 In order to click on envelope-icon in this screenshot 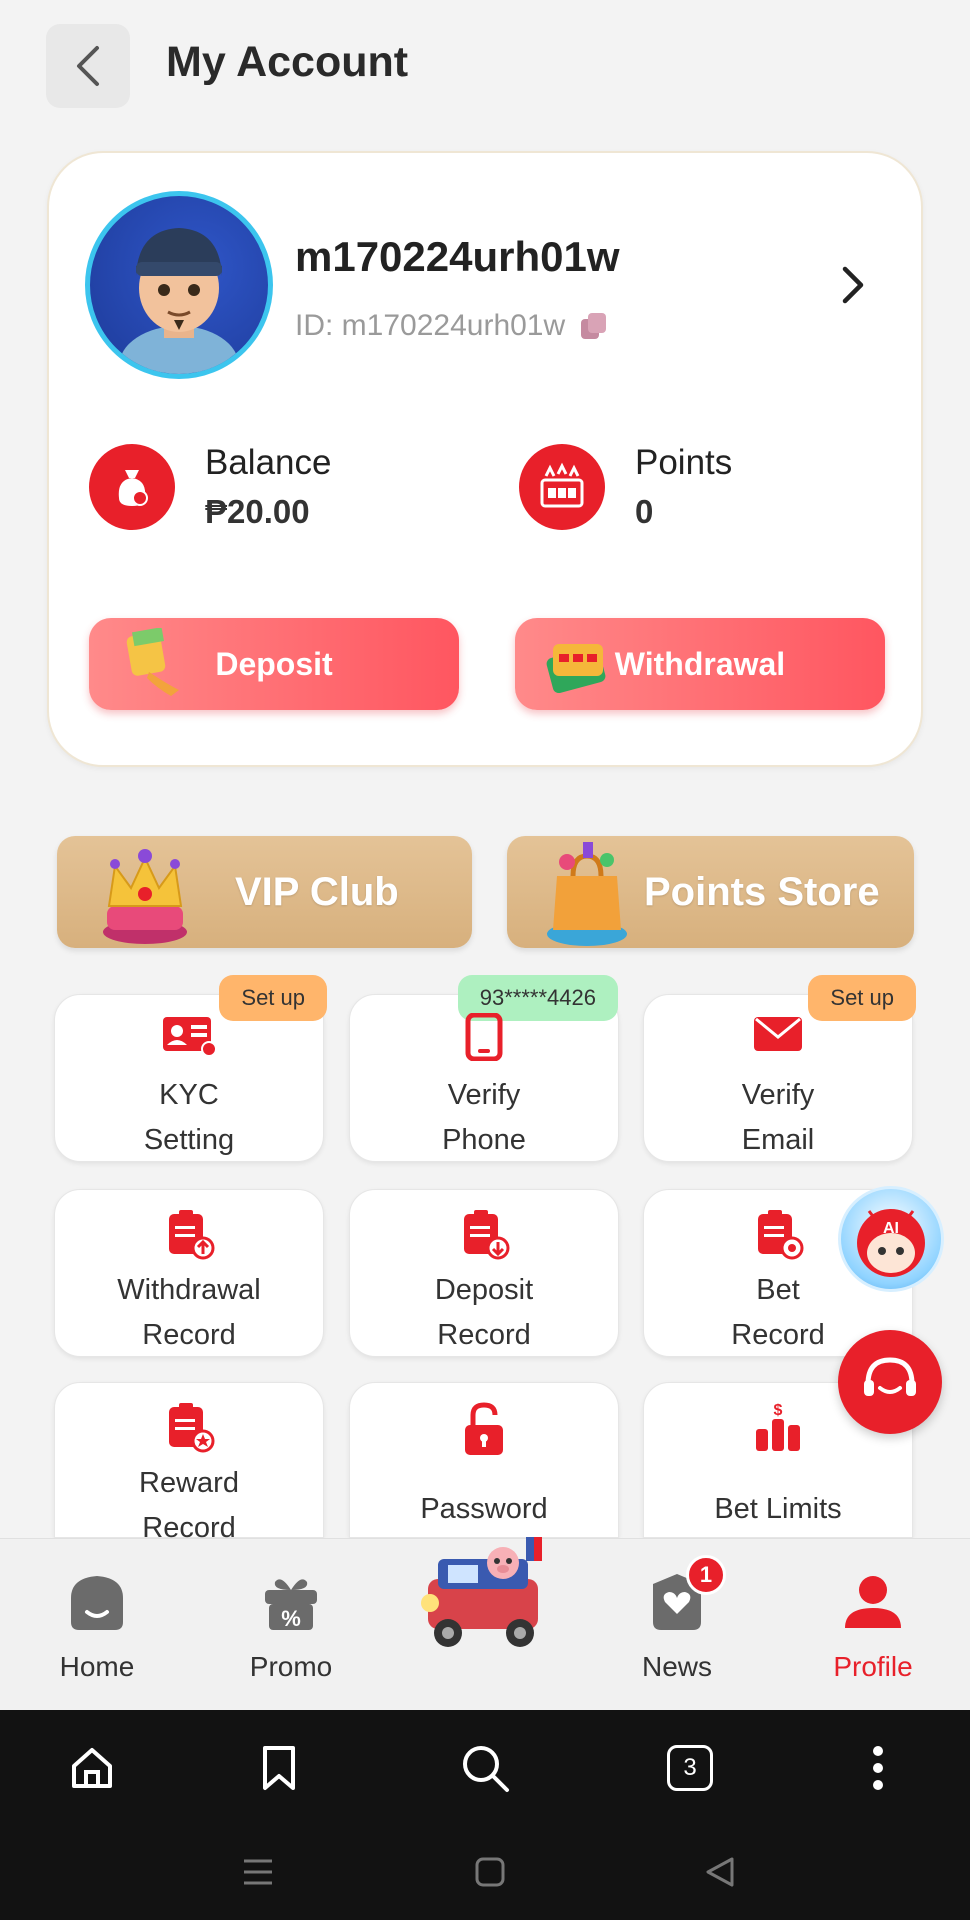, I will do `click(778, 1034)`.